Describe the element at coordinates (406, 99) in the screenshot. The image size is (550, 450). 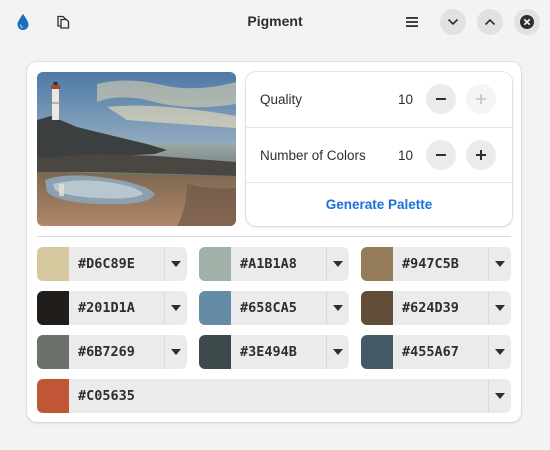
I see `quality-value: 10` at that location.